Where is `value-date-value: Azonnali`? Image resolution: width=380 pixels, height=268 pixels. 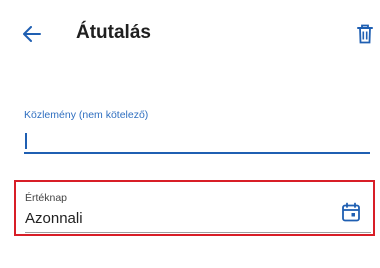 value-date-value: Azonnali is located at coordinates (54, 218).